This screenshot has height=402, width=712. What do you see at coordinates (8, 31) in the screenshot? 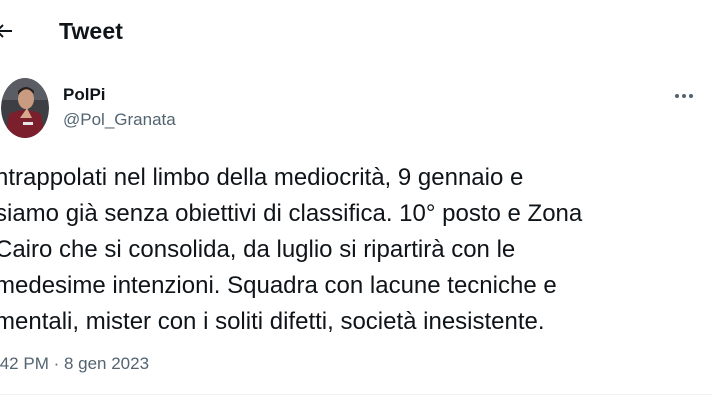
I see `arrow-left-icon` at bounding box center [8, 31].